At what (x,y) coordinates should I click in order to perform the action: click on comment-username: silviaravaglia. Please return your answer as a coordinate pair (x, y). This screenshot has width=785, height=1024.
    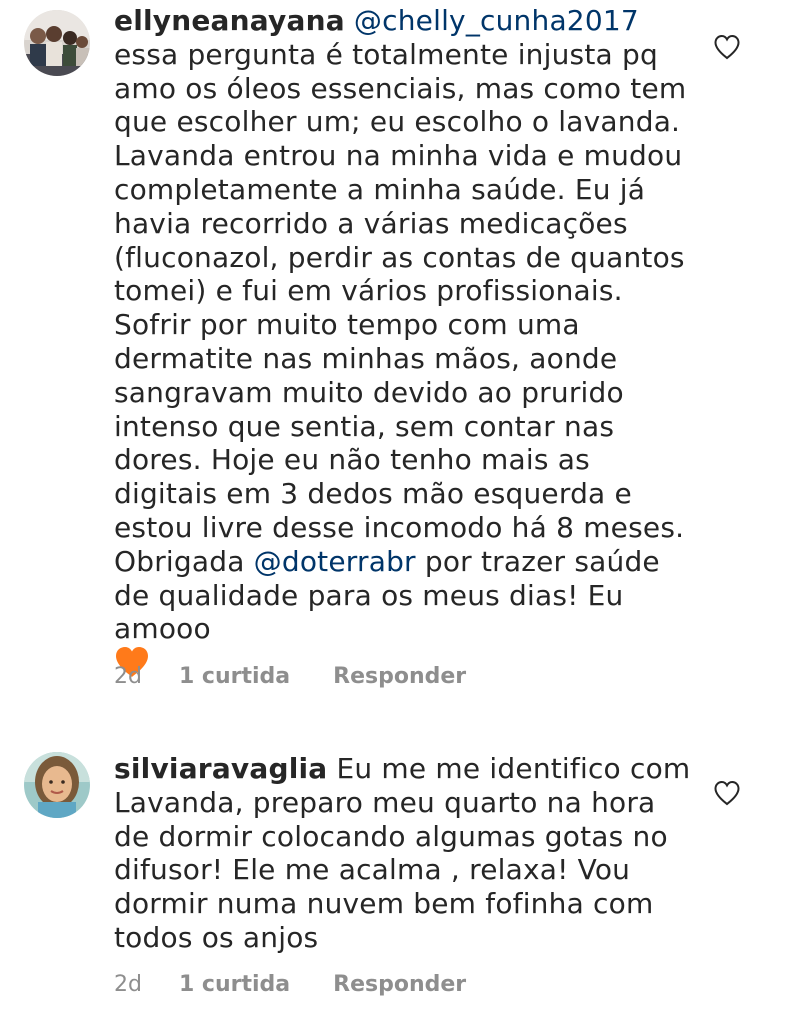
    Looking at the image, I should click on (220, 768).